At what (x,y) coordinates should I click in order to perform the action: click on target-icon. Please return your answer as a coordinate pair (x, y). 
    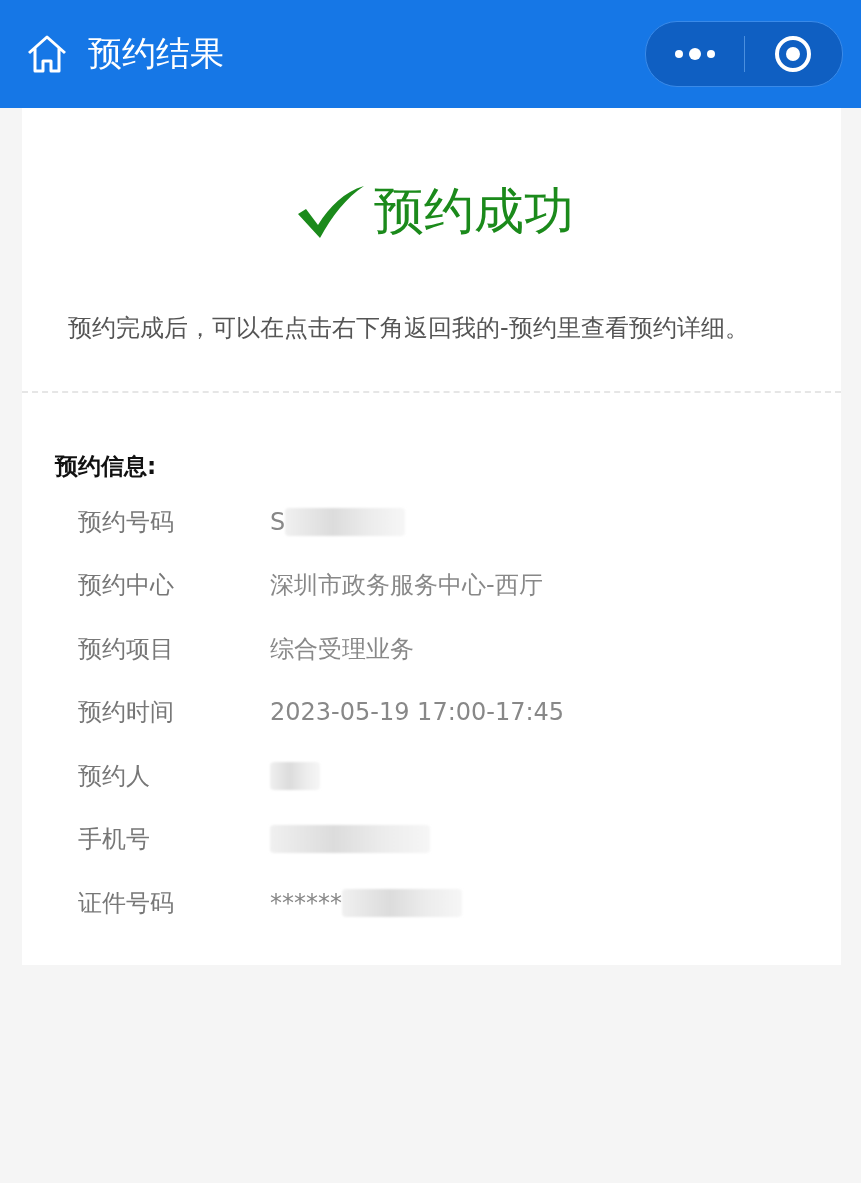
    Looking at the image, I should click on (793, 54).